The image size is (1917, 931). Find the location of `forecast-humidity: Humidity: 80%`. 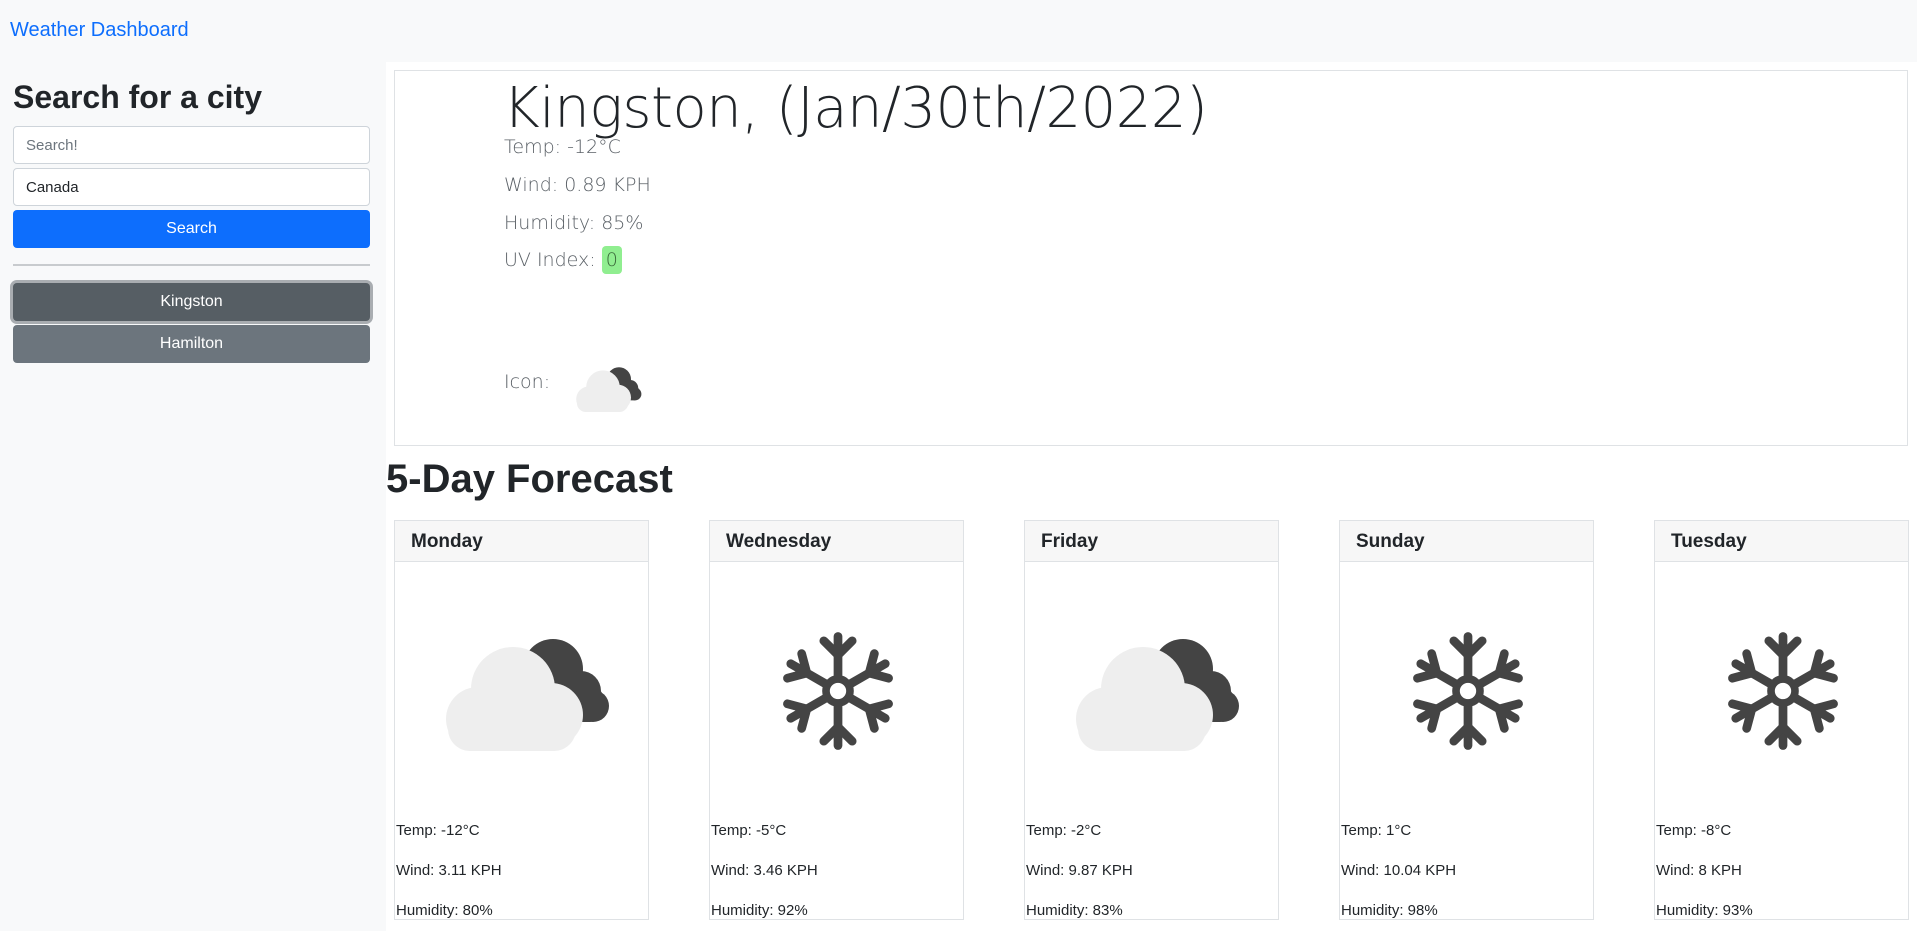

forecast-humidity: Humidity: 80% is located at coordinates (444, 910).